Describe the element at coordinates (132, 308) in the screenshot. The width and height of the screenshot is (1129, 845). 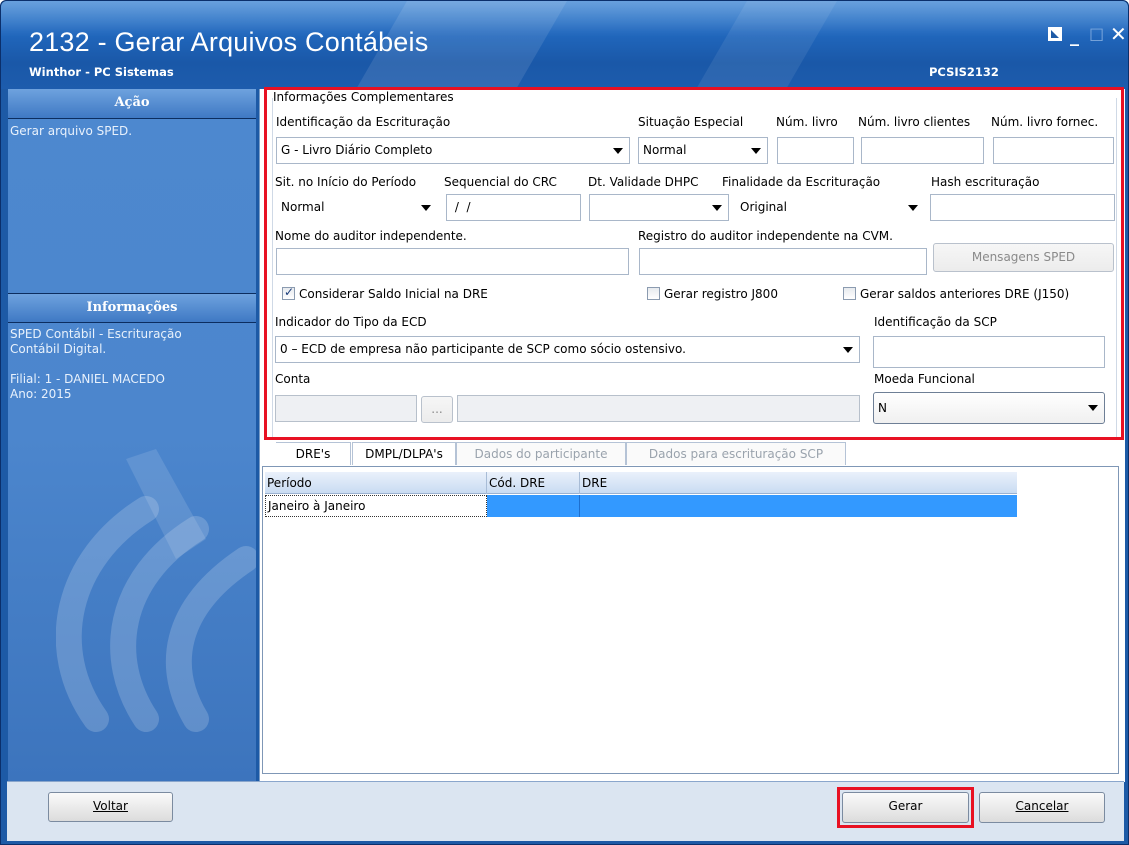
I see `informacoes-header: Informações` at that location.